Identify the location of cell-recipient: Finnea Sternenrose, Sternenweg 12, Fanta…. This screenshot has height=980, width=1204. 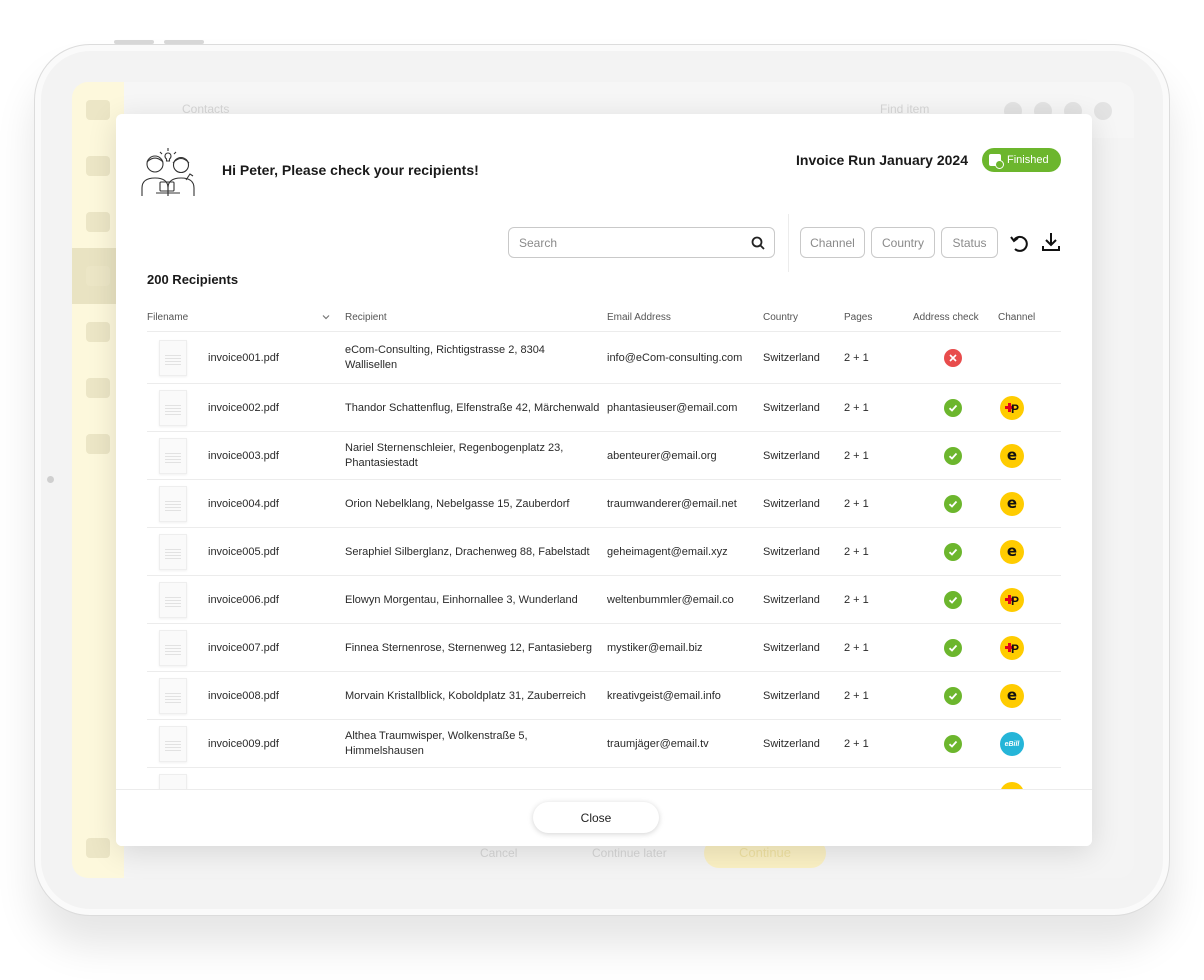
(469, 648).